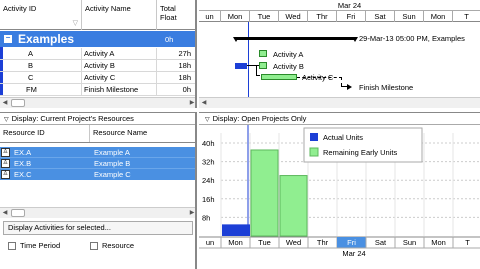  Describe the element at coordinates (263, 53) in the screenshot. I see `activity-a-bar` at that location.